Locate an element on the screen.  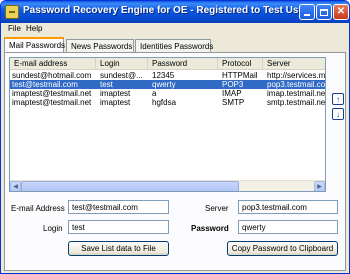
server-field is located at coordinates (288, 207).